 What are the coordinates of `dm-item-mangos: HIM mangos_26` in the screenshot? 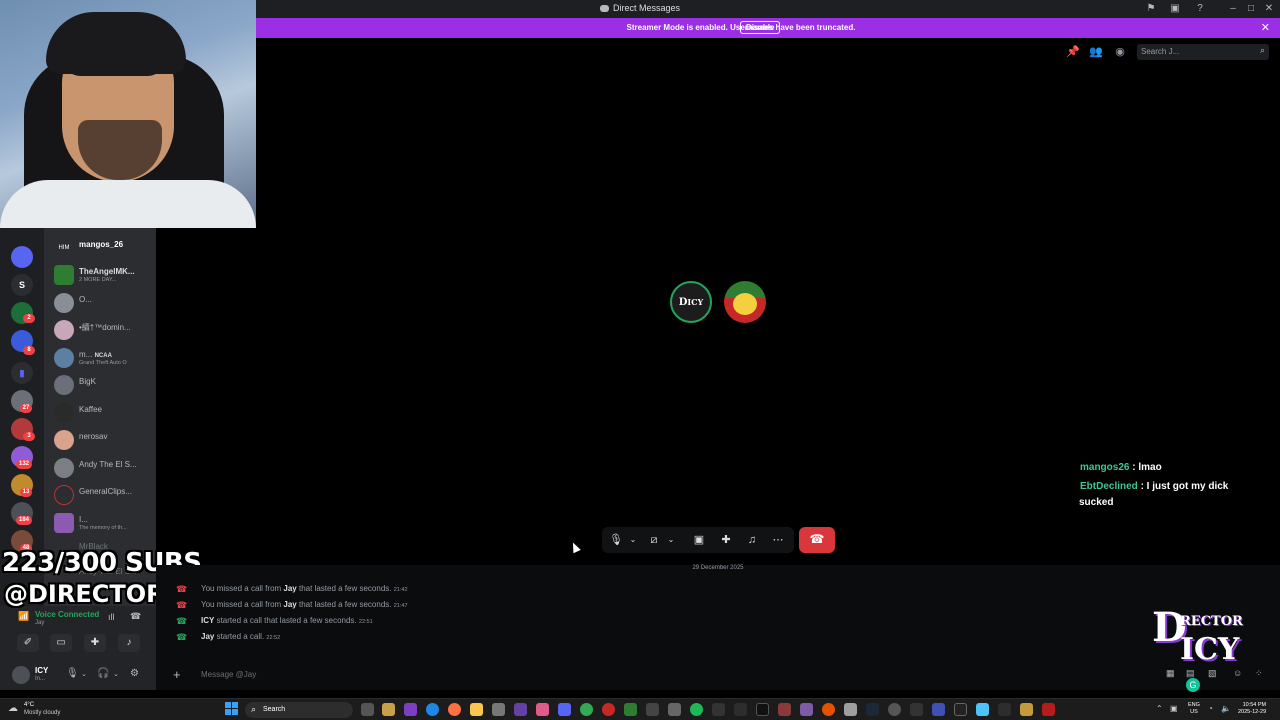 It's located at (104, 248).